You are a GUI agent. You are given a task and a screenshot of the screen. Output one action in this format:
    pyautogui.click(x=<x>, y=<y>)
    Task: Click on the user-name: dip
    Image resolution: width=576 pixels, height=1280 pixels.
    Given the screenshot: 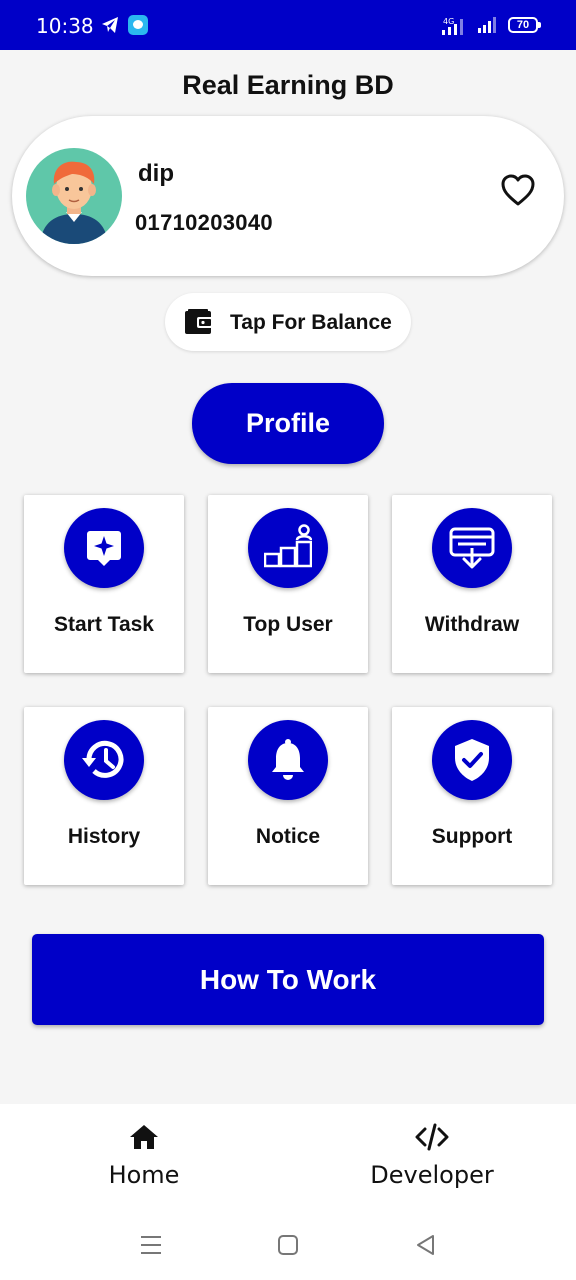 What is the action you would take?
    pyautogui.click(x=156, y=173)
    